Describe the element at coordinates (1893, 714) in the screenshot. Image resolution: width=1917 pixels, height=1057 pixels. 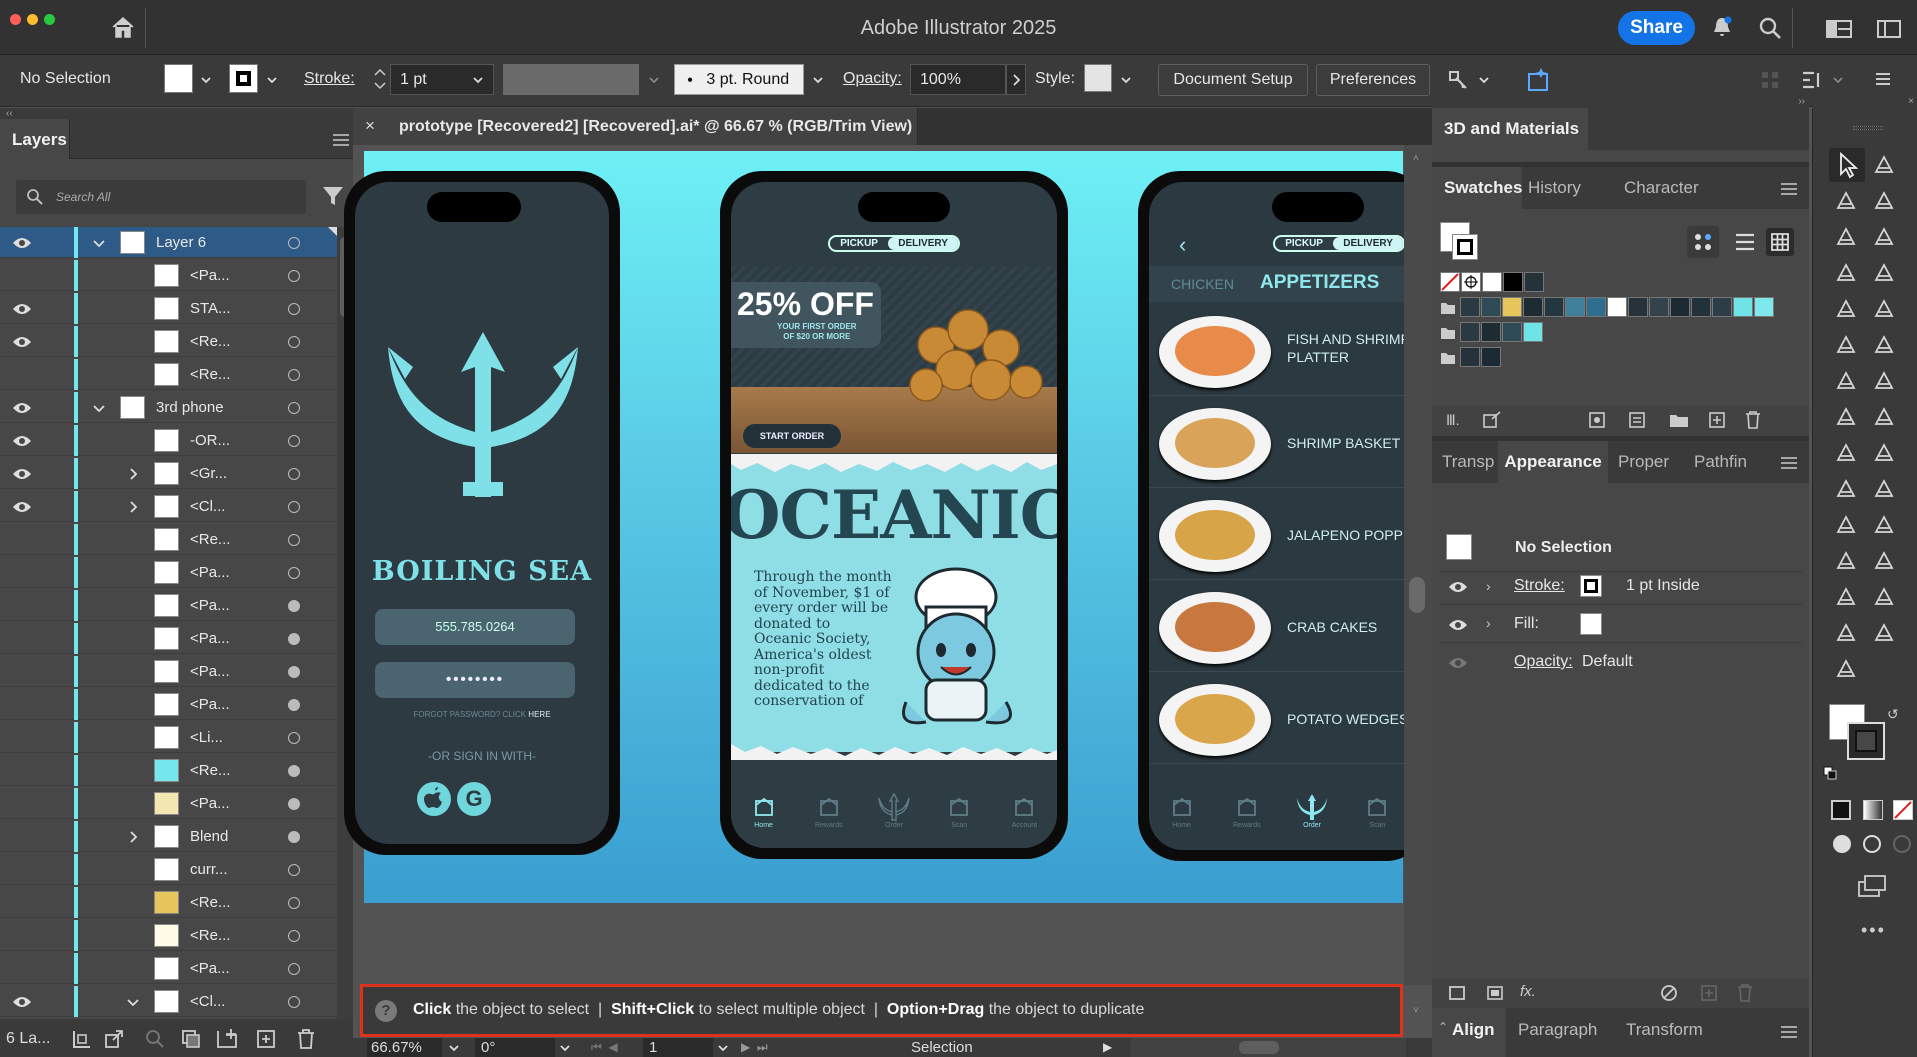
I see `swap-fill-stroke-icon: ↺` at that location.